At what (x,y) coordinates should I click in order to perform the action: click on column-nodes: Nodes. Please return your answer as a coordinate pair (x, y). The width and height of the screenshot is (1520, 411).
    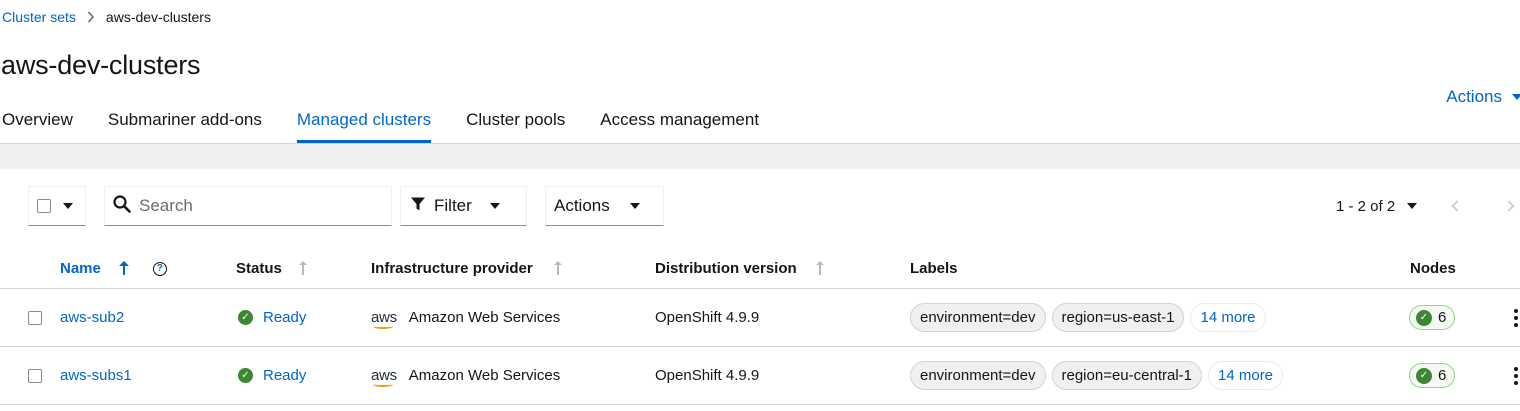
    Looking at the image, I should click on (1433, 268).